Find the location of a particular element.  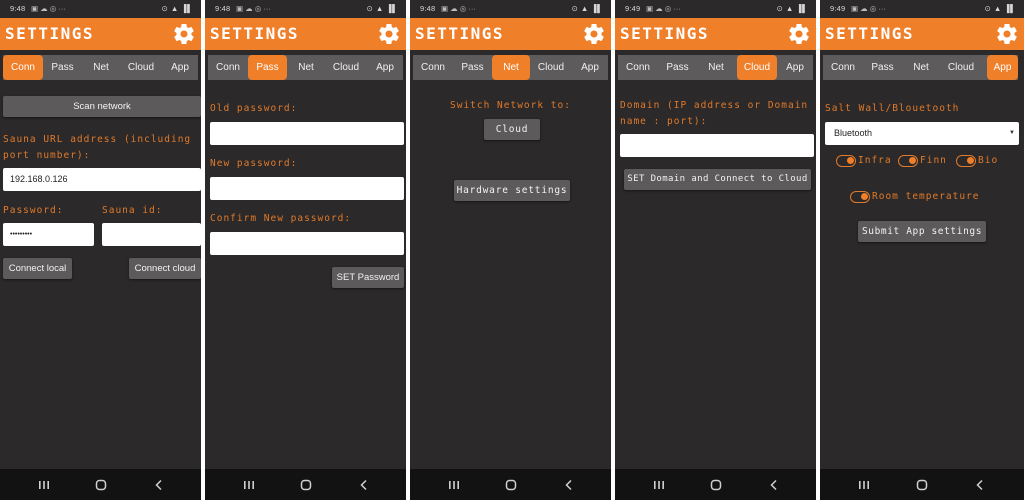

hardware-settings-button: Hardware settings is located at coordinates (512, 190).